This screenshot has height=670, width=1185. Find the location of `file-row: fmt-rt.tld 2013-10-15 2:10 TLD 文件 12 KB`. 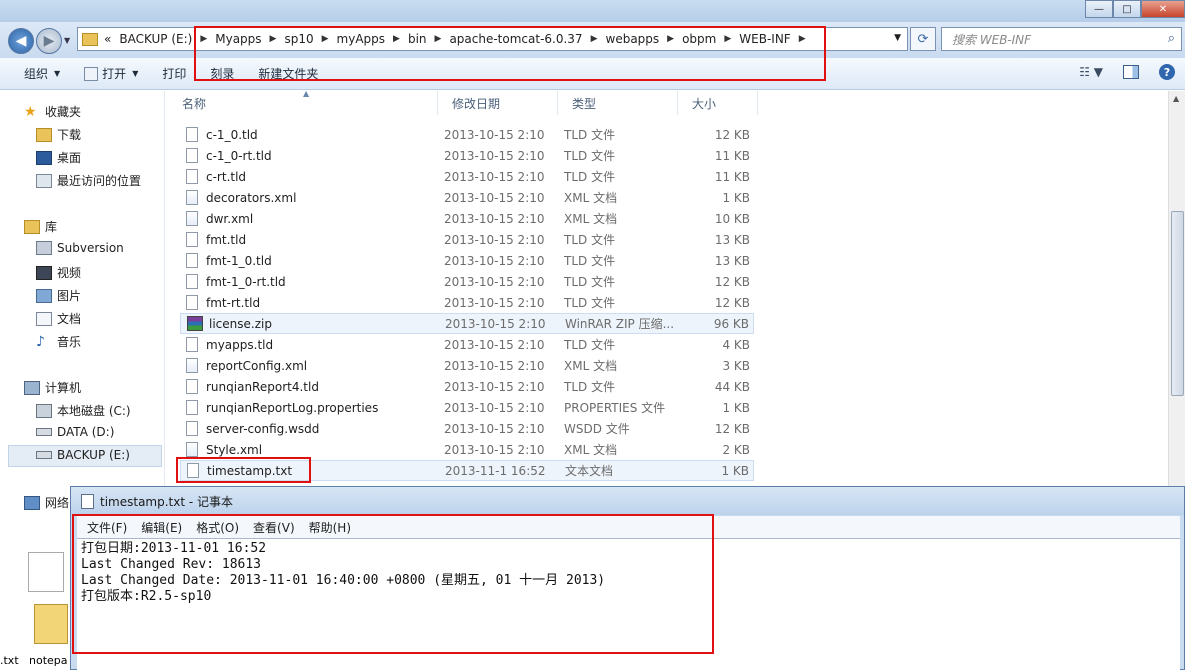

file-row: fmt-rt.tld 2013-10-15 2:10 TLD 文件 12 KB is located at coordinates (467, 302).